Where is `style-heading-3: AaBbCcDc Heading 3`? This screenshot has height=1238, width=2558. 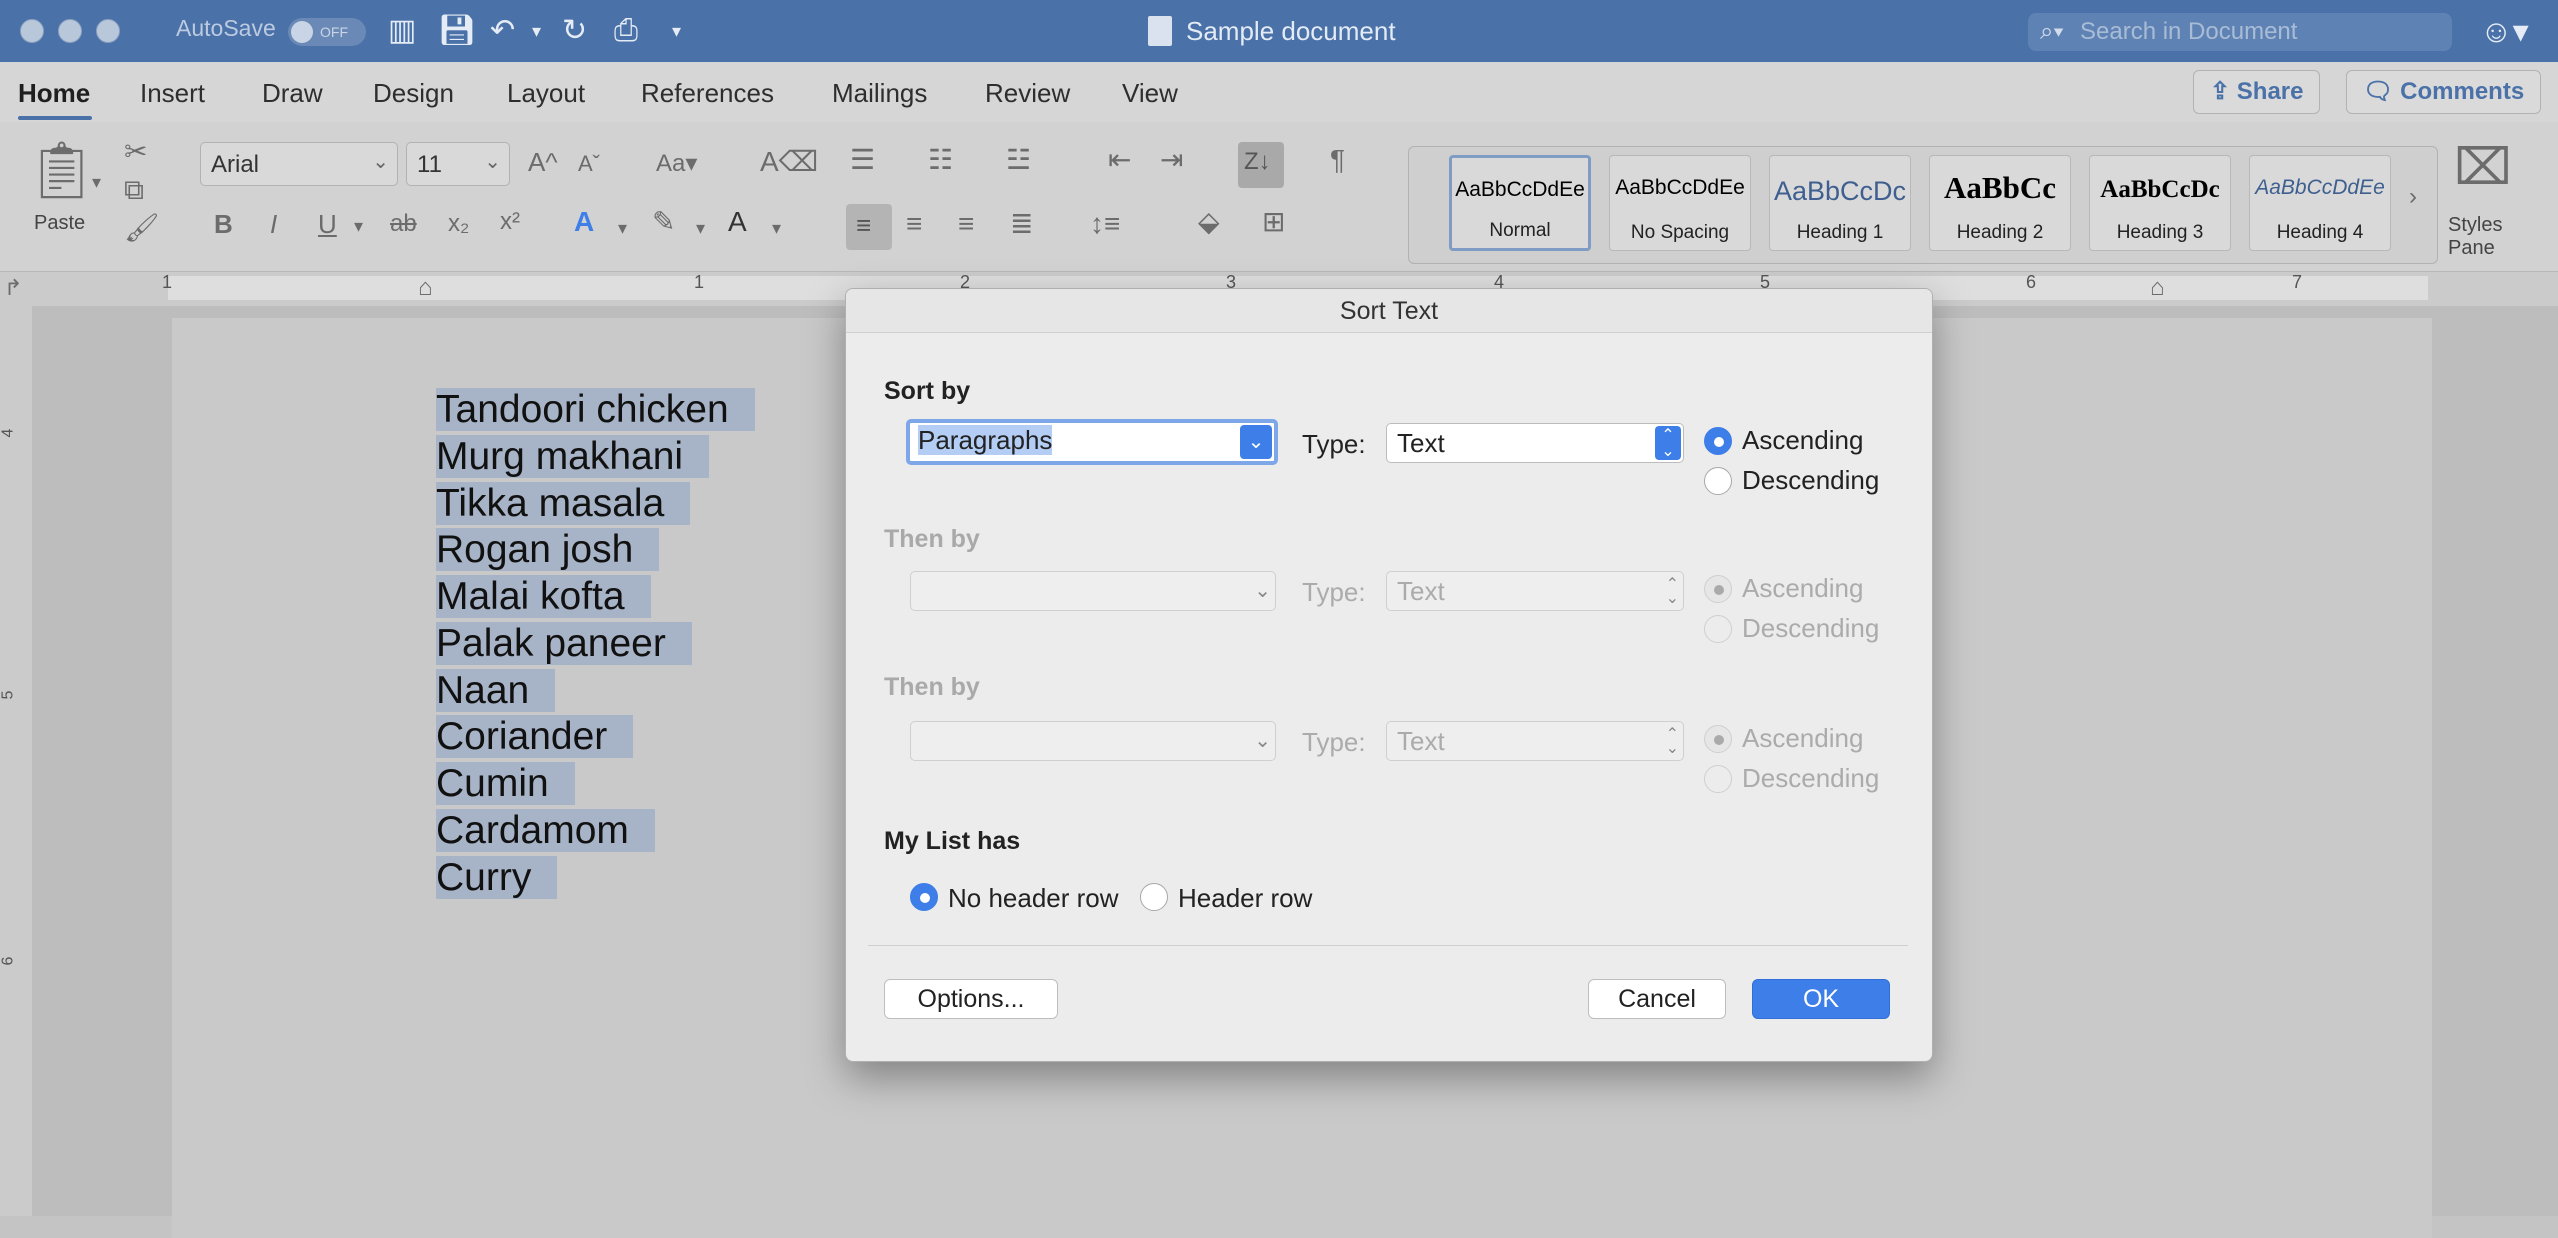
style-heading-3: AaBbCcDc Heading 3 is located at coordinates (2160, 203).